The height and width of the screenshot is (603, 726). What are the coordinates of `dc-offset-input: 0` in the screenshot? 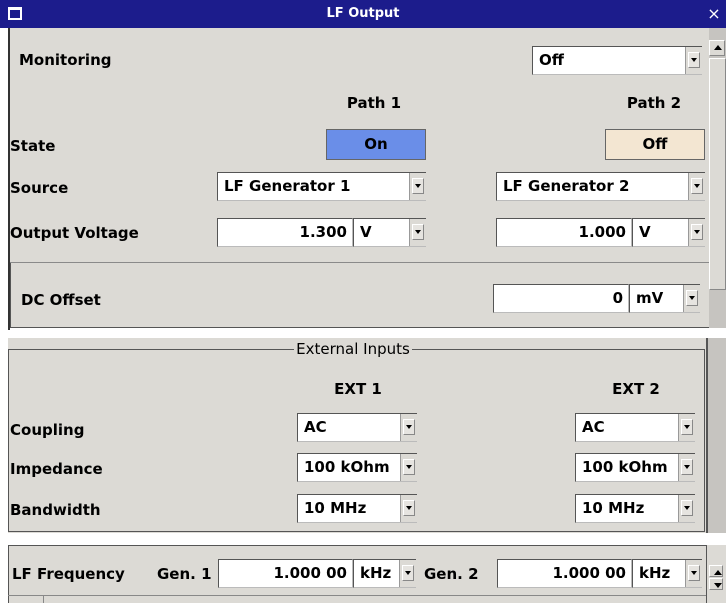 It's located at (561, 298).